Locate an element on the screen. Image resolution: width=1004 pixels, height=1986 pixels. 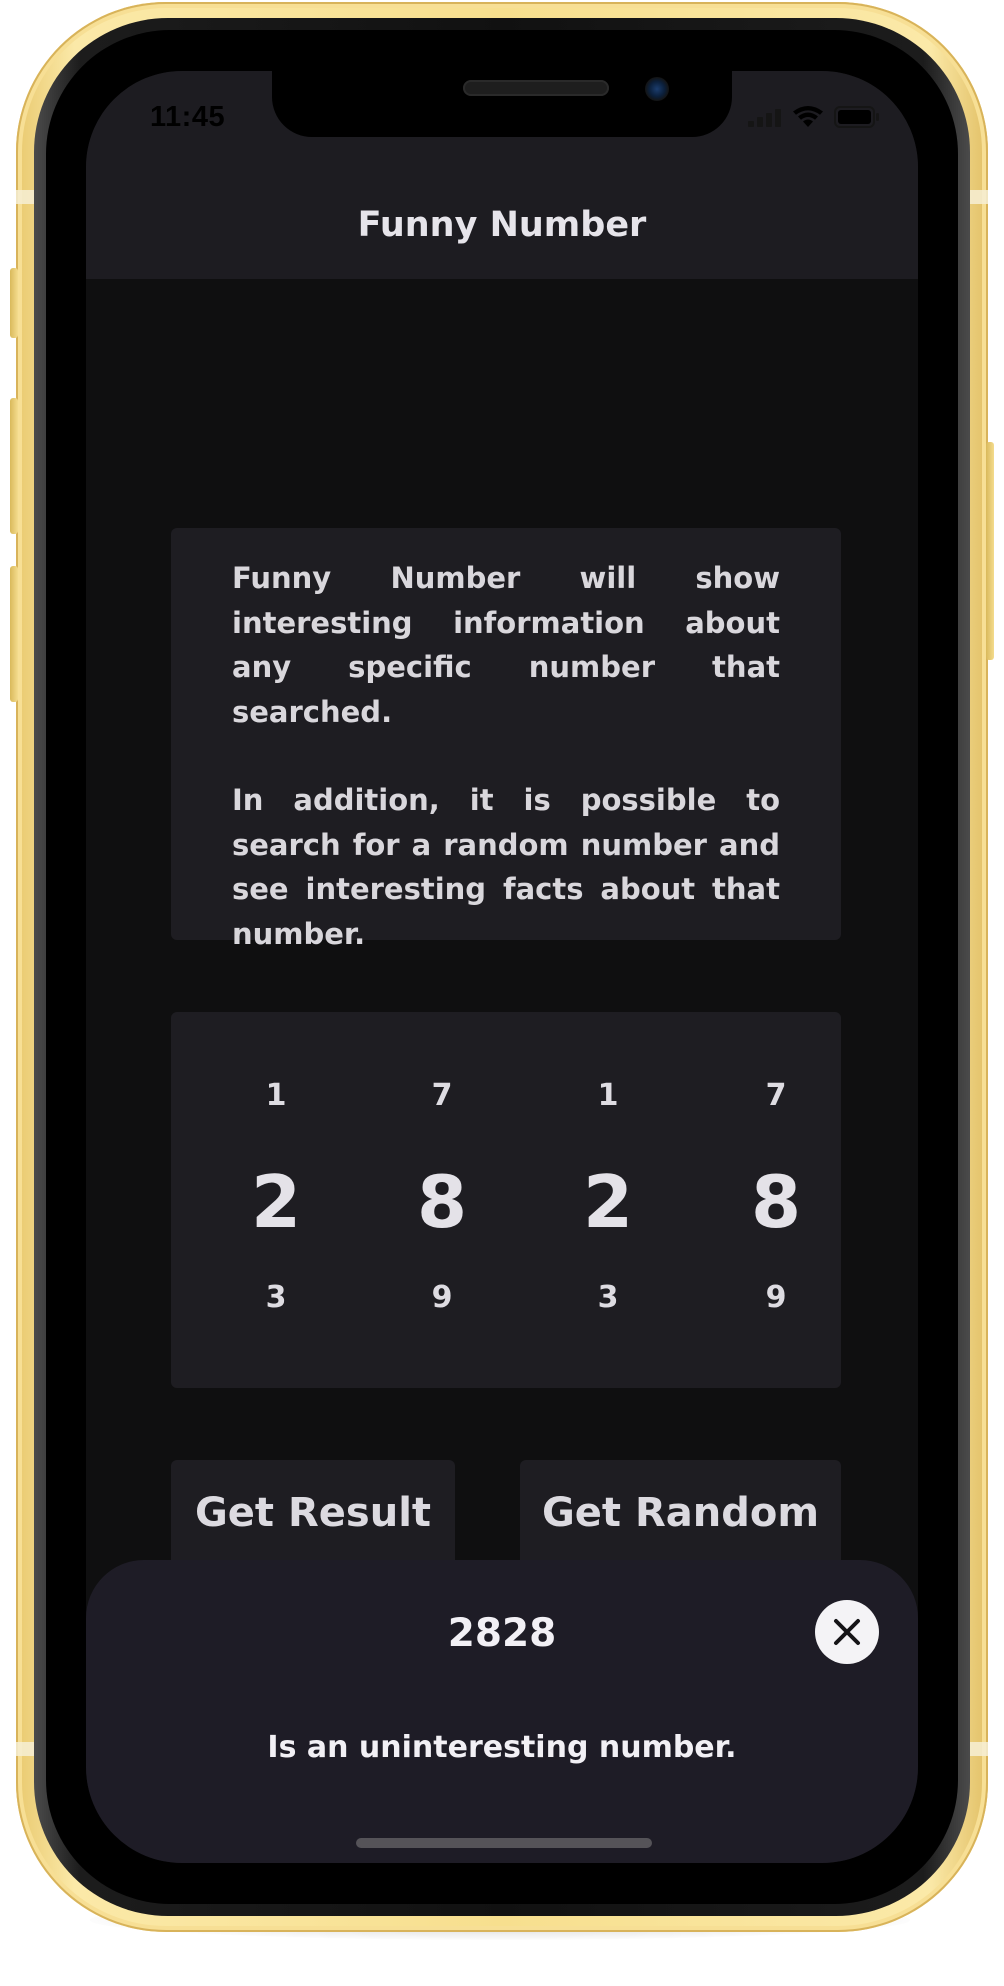
volume-up-button is located at coordinates (14, 466).